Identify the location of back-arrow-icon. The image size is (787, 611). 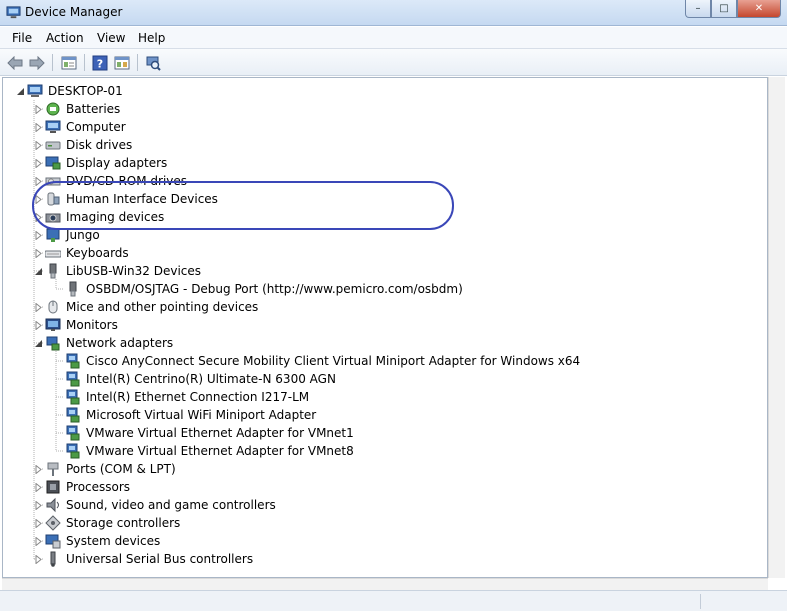
(15, 62).